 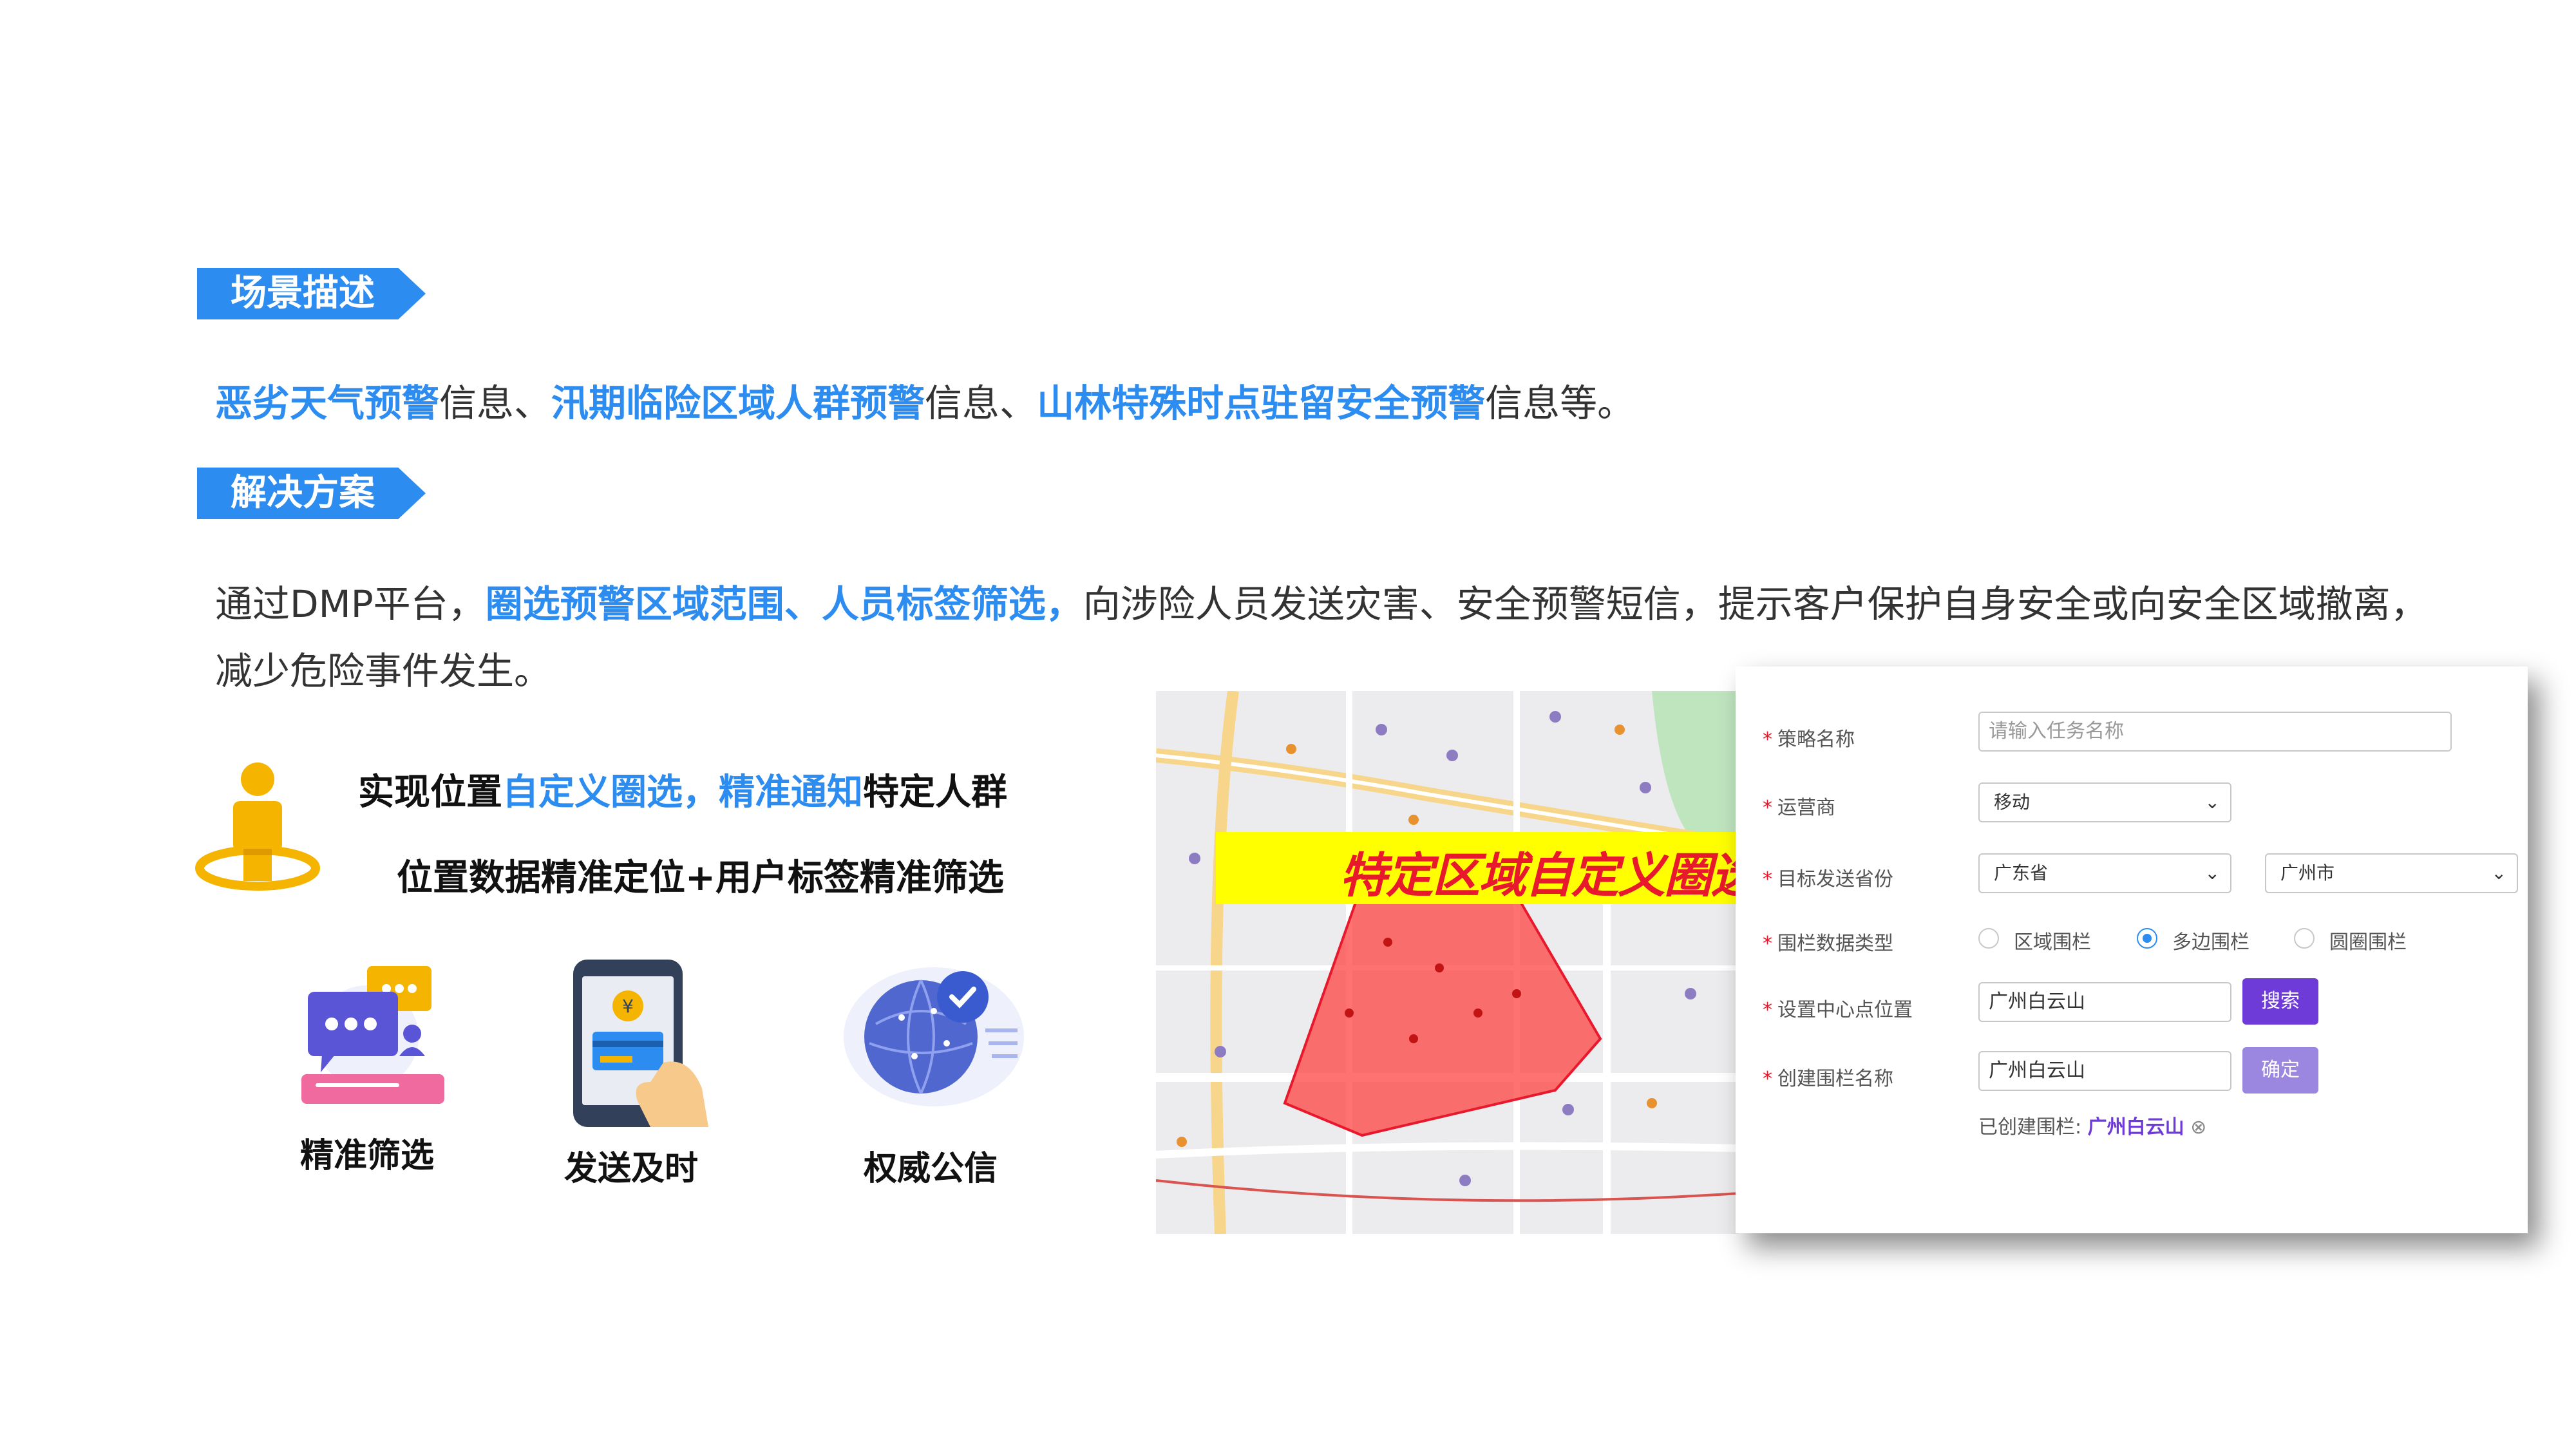 I want to click on created-fence-info: 已创建围栏: 广州白云山 ⊗, so click(x=2092, y=1125).